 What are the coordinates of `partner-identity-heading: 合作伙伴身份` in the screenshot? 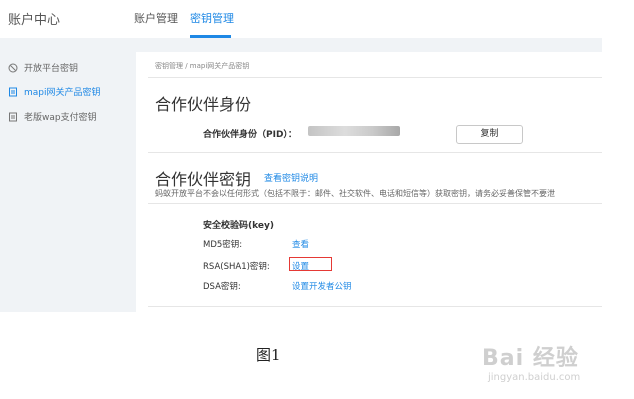 It's located at (203, 104).